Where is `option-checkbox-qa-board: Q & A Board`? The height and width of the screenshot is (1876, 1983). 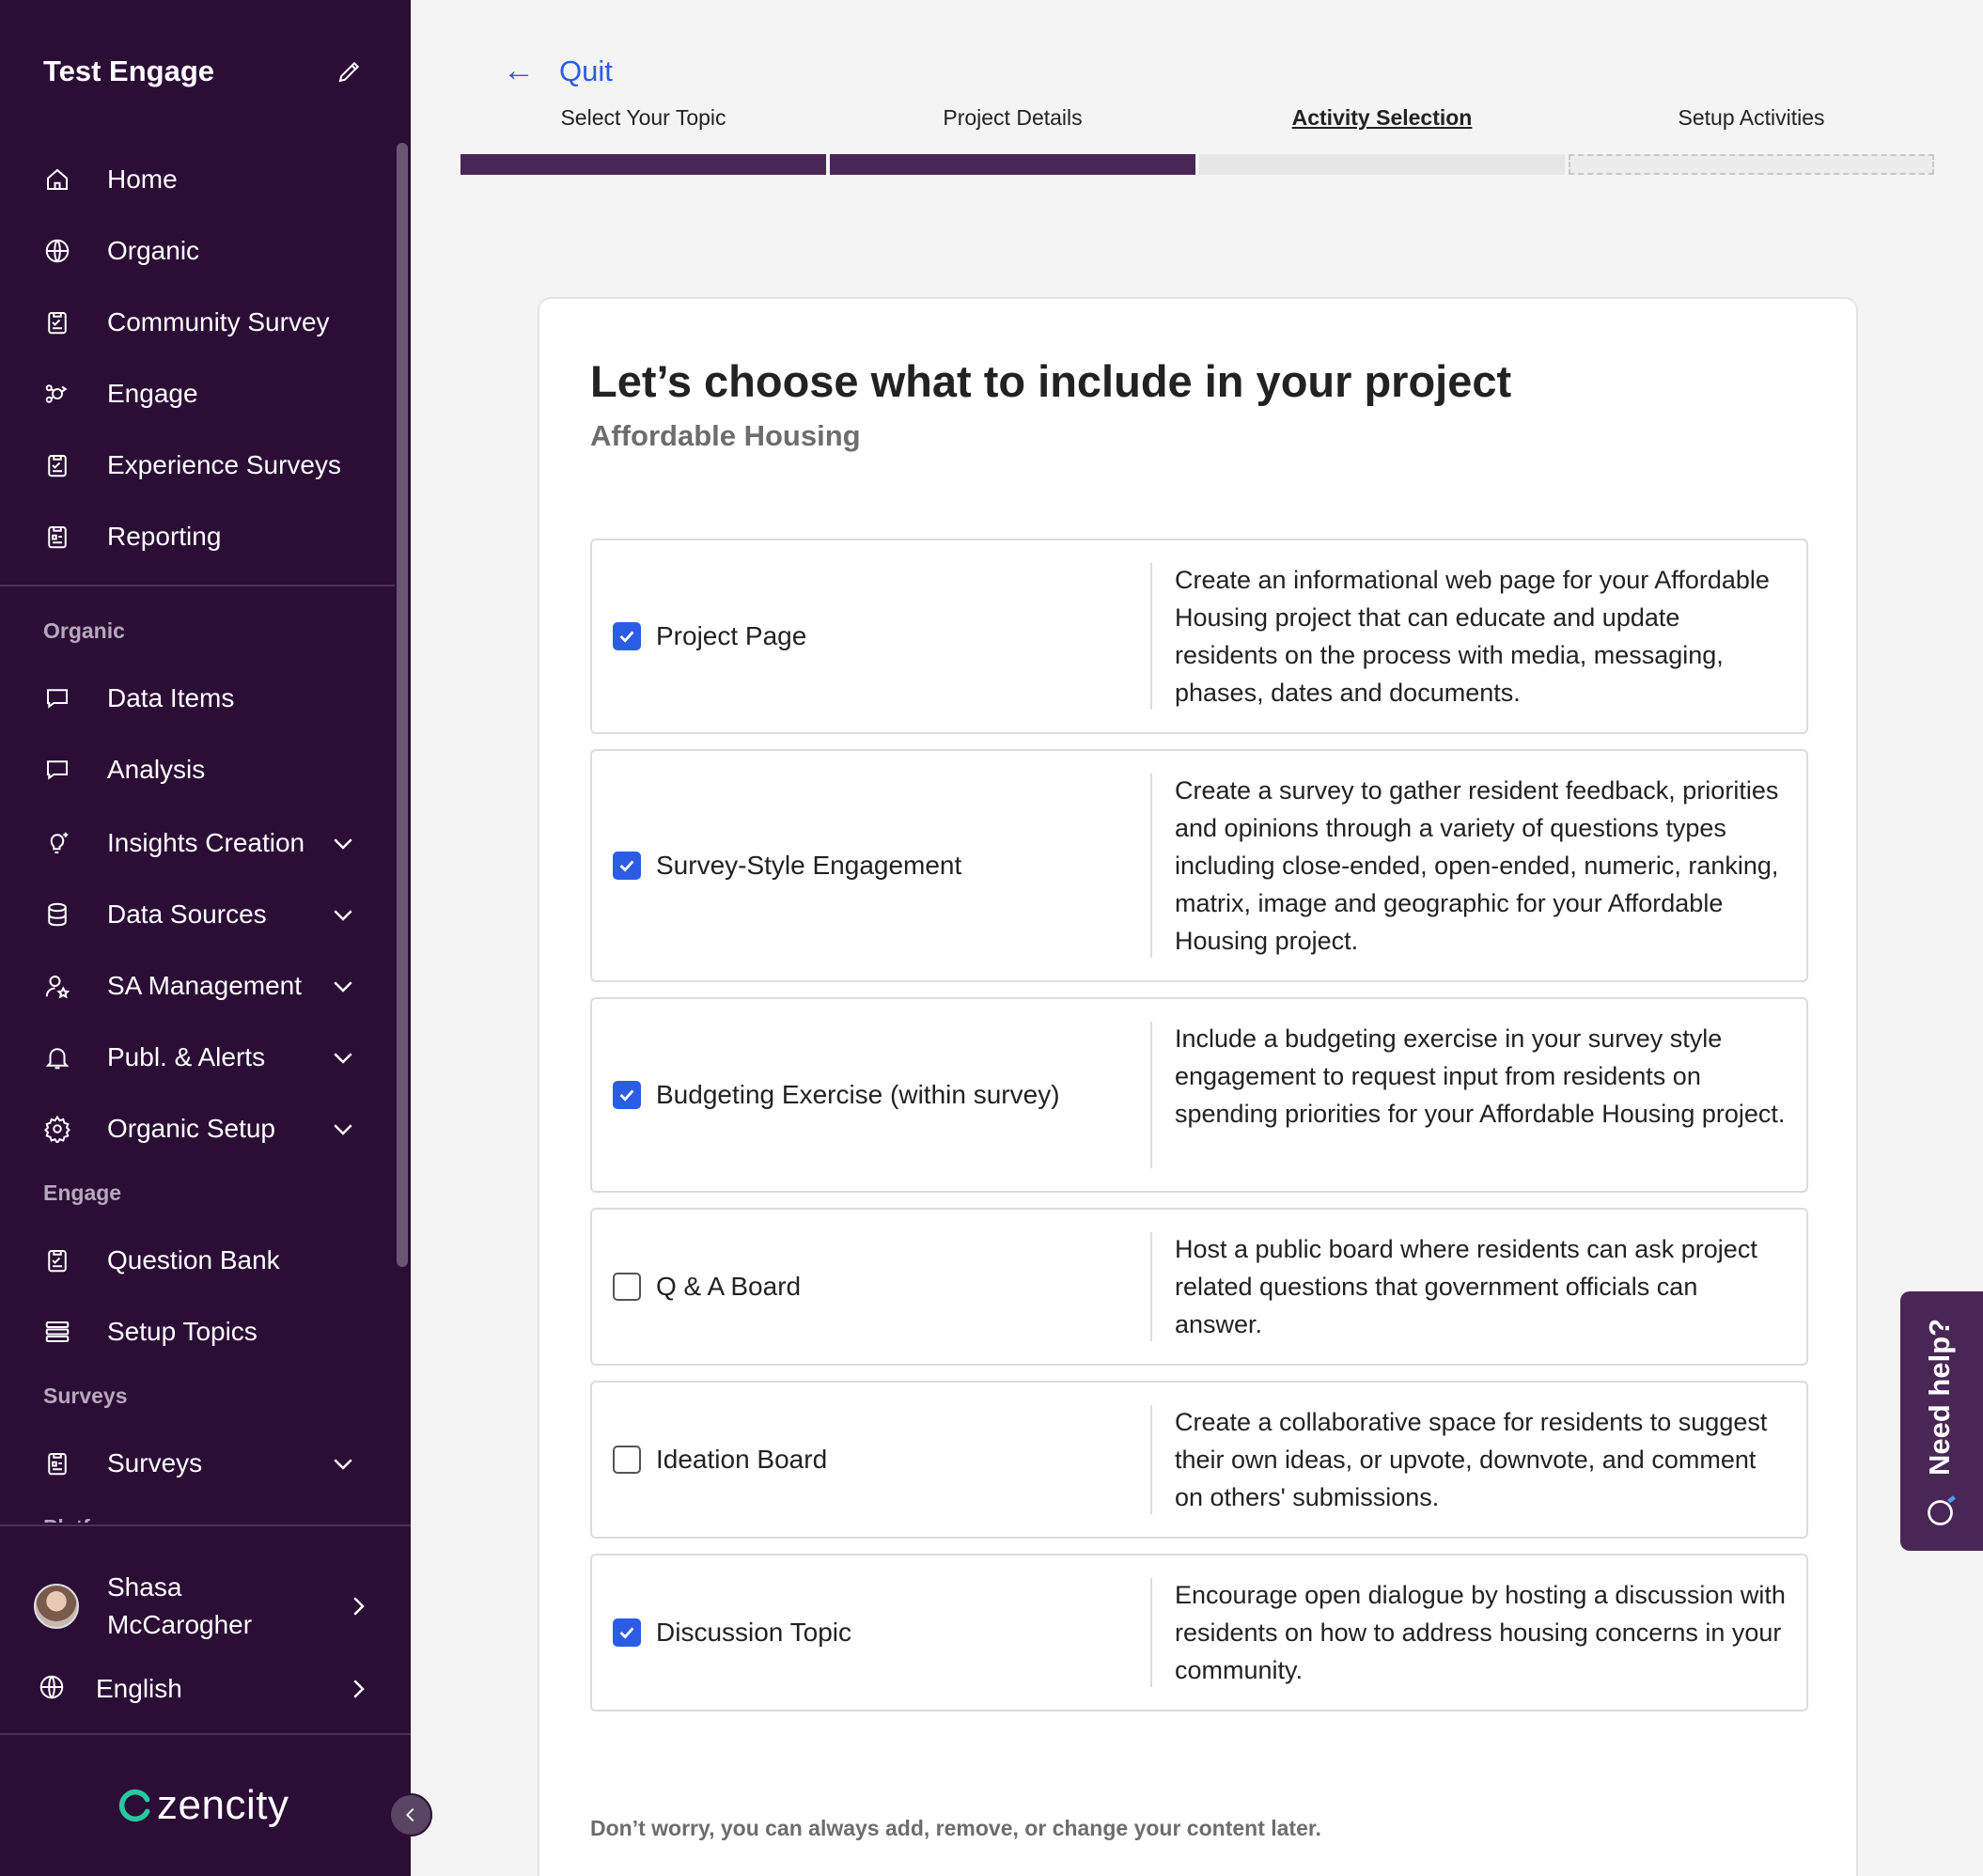 option-checkbox-qa-board: Q & A Board is located at coordinates (707, 1287).